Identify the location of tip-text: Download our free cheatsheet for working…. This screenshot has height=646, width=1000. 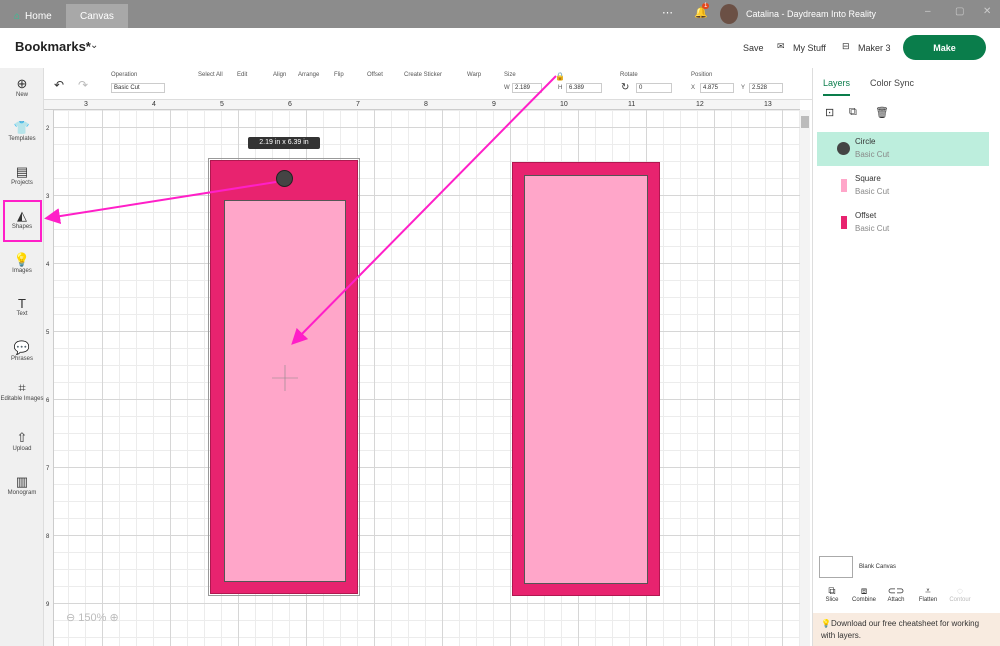
(900, 629).